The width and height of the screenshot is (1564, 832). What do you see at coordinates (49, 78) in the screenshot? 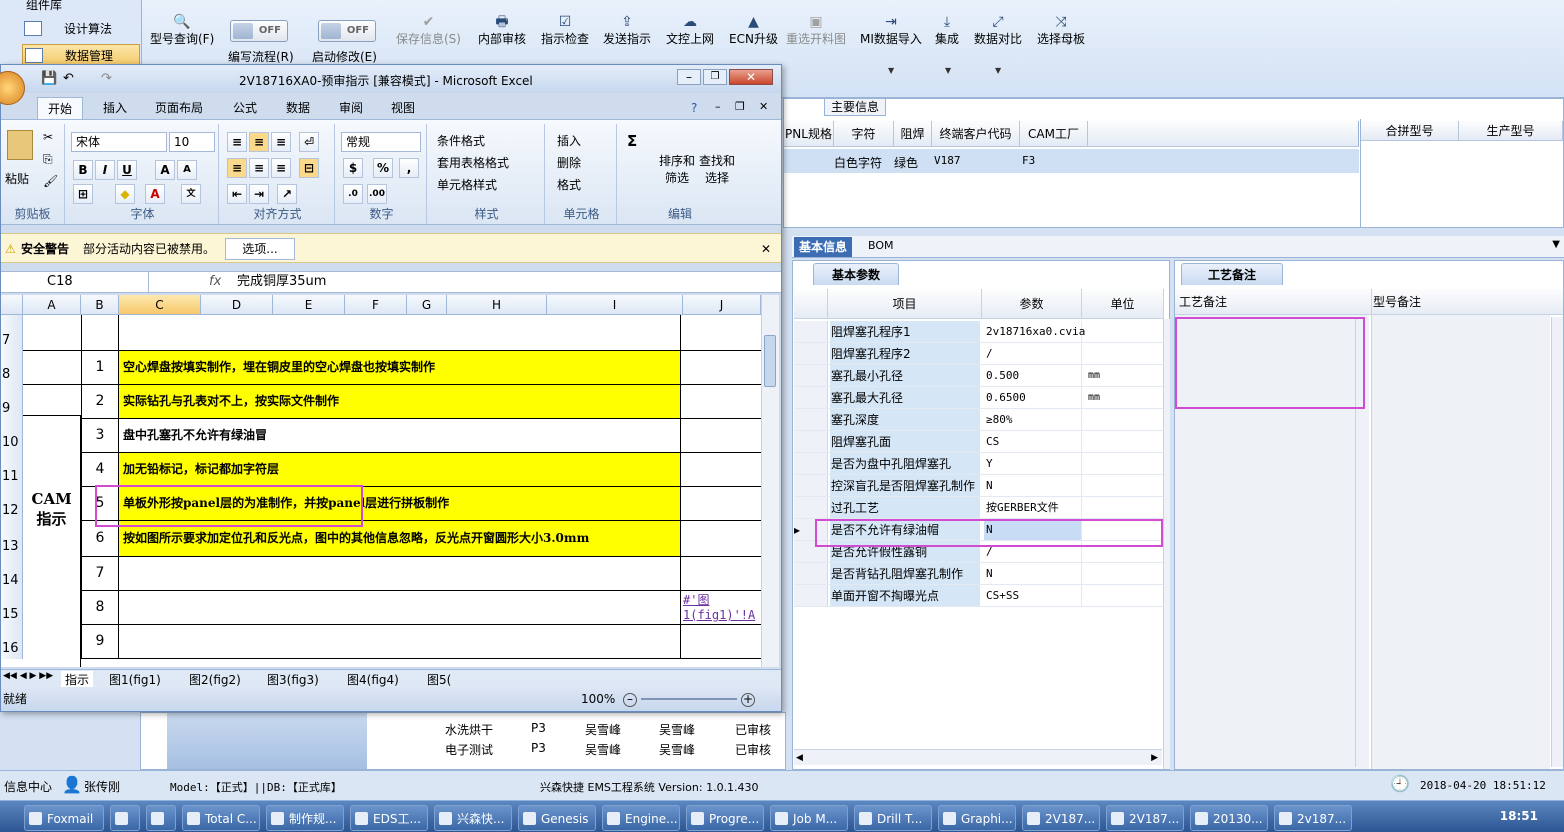
I see `save-icon: 💾` at bounding box center [49, 78].